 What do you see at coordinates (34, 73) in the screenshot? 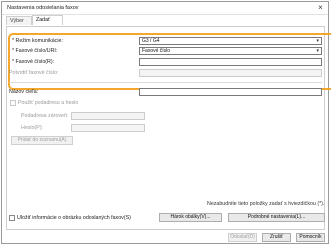
I see `confirm-number-label: Potvrdiť faxové číslo:` at bounding box center [34, 73].